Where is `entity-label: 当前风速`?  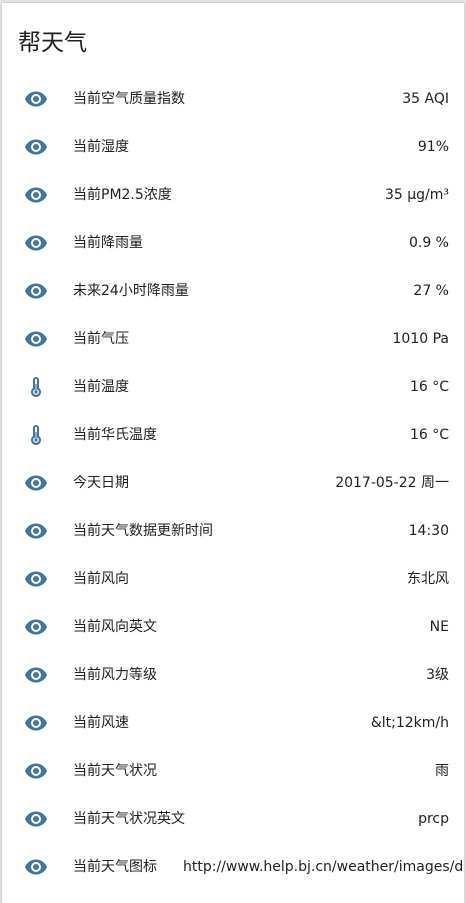 entity-label: 当前风速 is located at coordinates (101, 723).